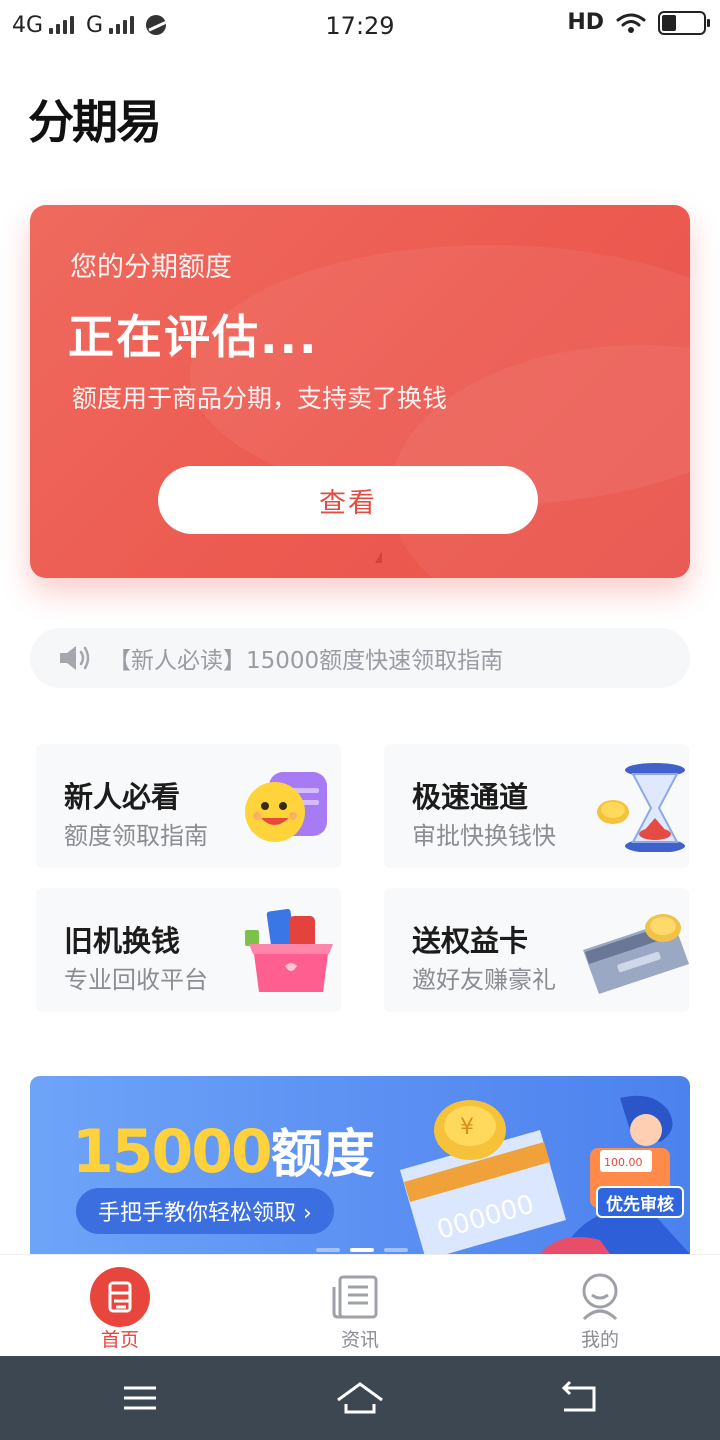 The height and width of the screenshot is (1440, 720). Describe the element at coordinates (355, 1297) in the screenshot. I see `news-icon` at that location.